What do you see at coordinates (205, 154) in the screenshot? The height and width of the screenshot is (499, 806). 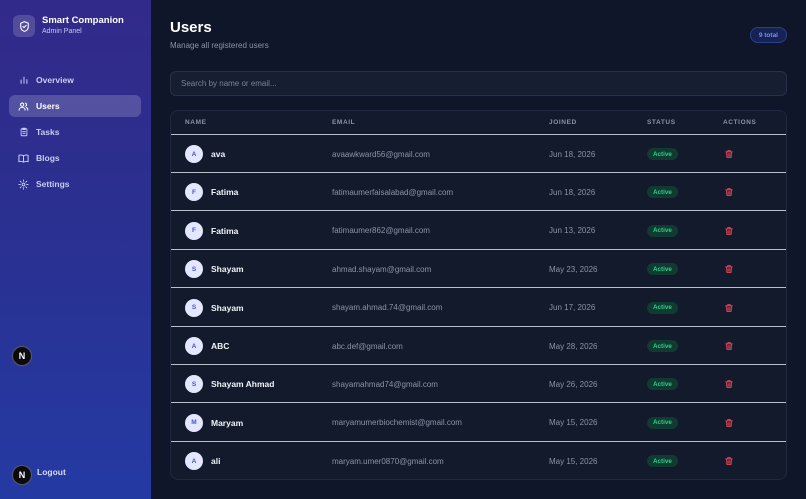 I see `user-cell: Aava` at bounding box center [205, 154].